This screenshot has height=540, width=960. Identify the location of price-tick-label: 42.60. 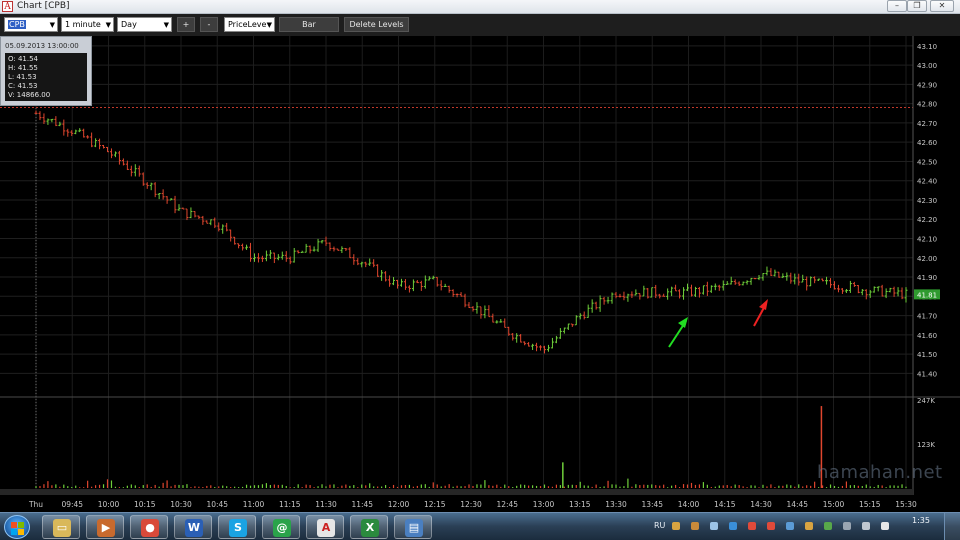
(927, 143).